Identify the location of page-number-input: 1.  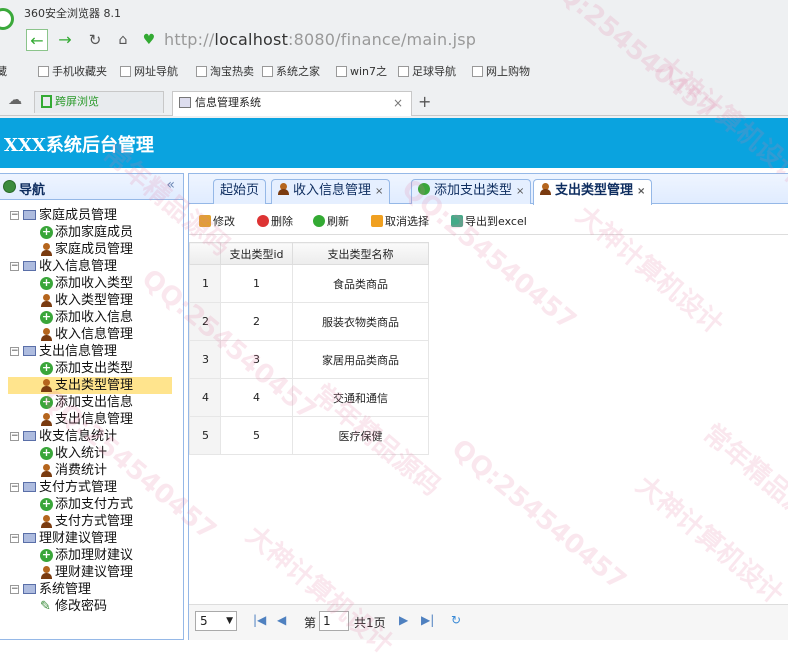
(334, 621).